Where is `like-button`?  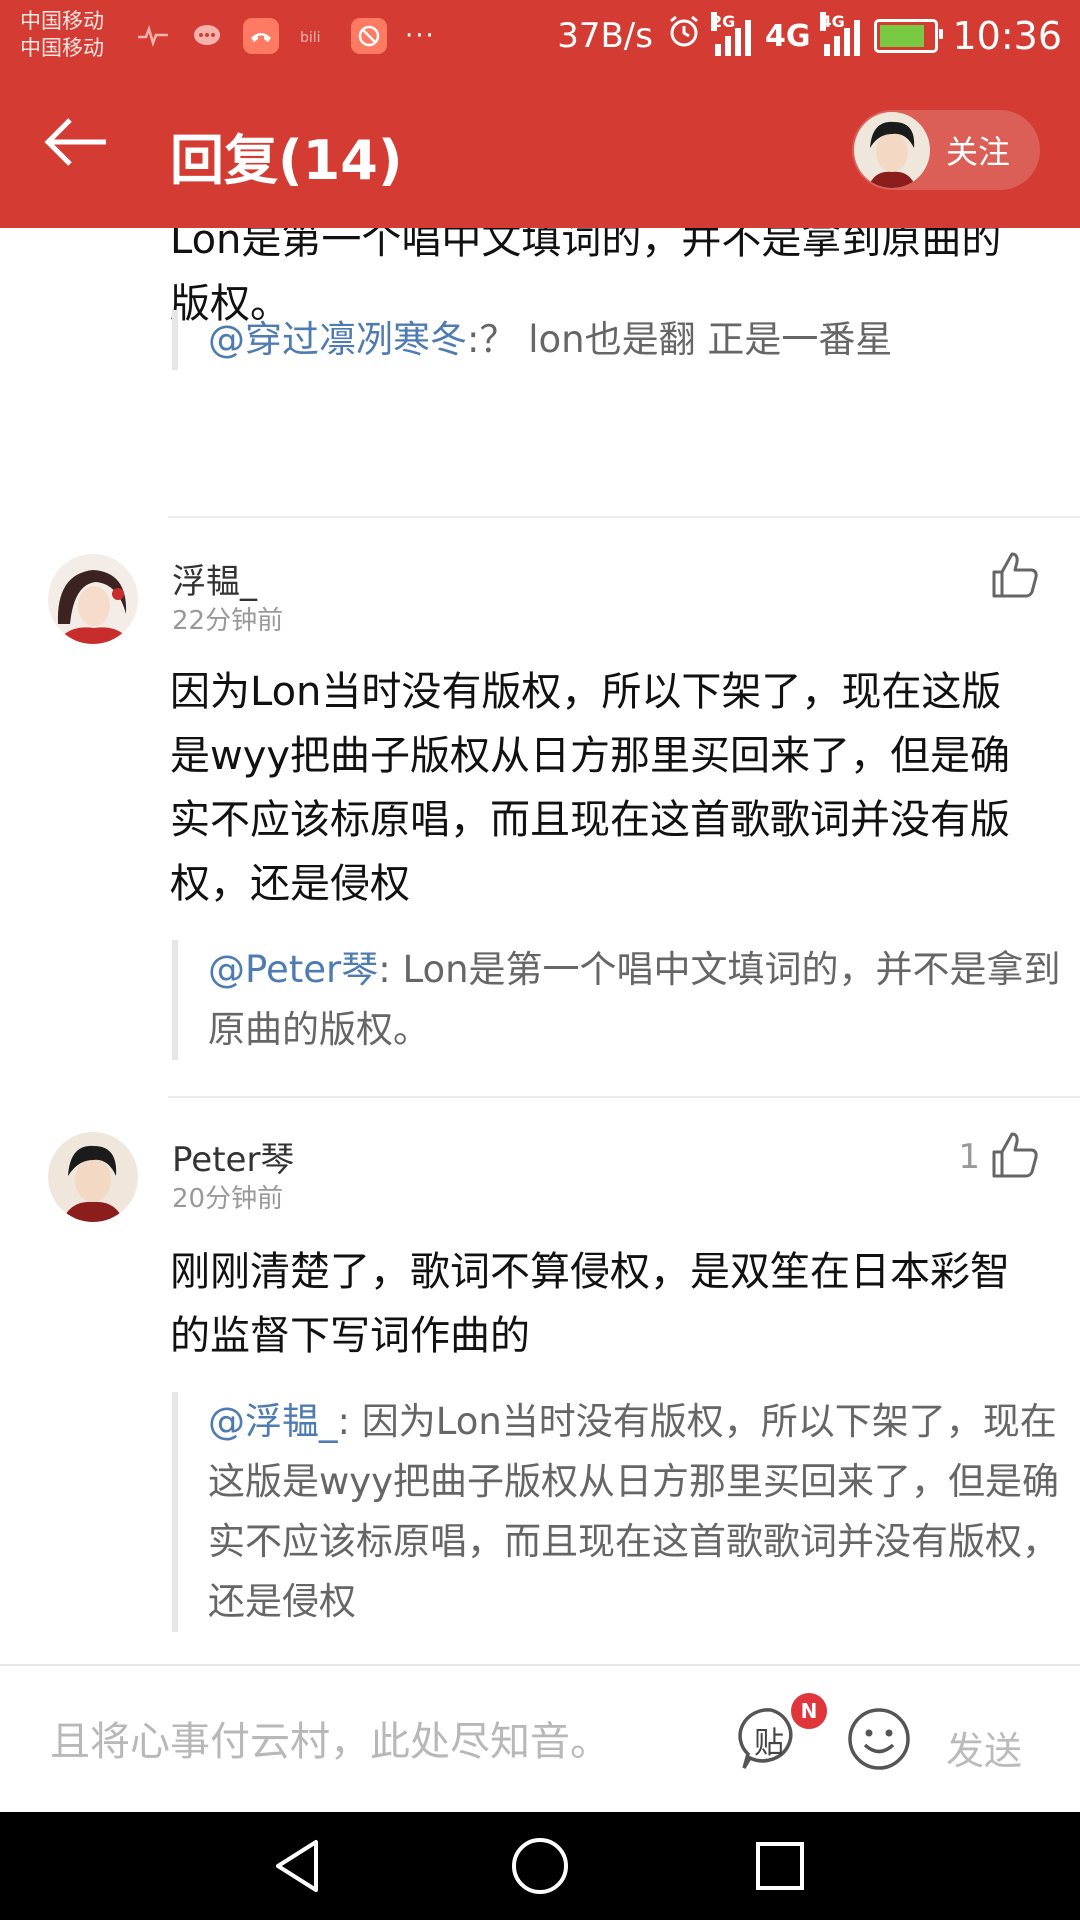 like-button is located at coordinates (1010, 577).